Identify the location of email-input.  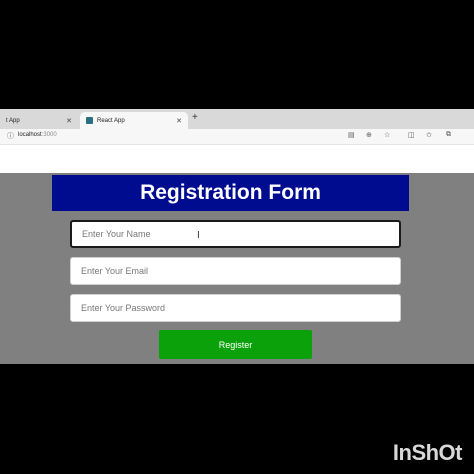
(235, 271).